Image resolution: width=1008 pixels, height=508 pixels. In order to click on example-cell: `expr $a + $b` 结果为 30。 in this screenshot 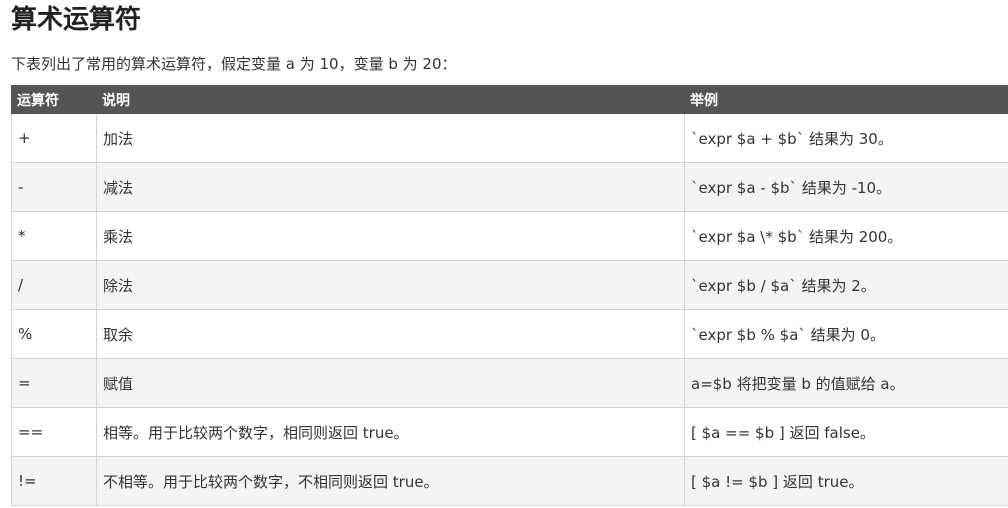, I will do `click(846, 138)`.